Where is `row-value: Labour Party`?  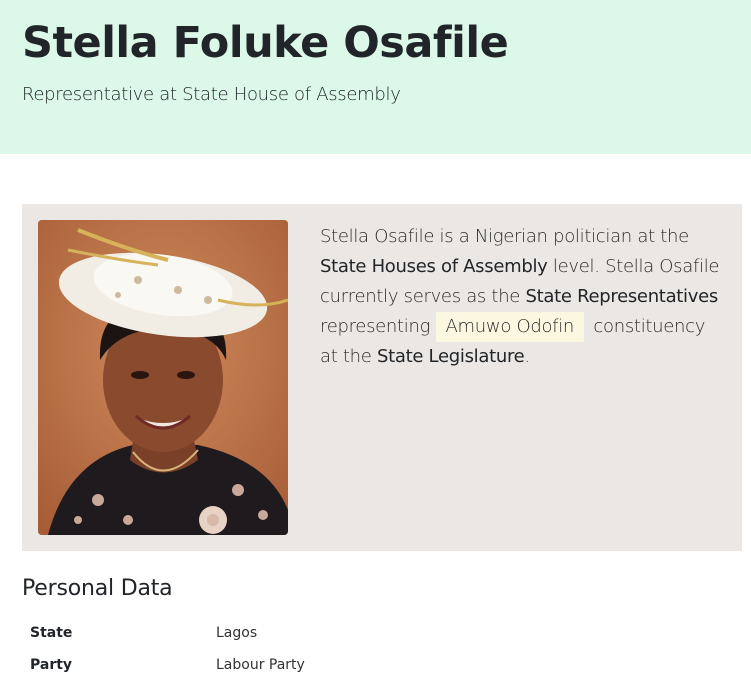
row-value: Labour Party is located at coordinates (260, 665).